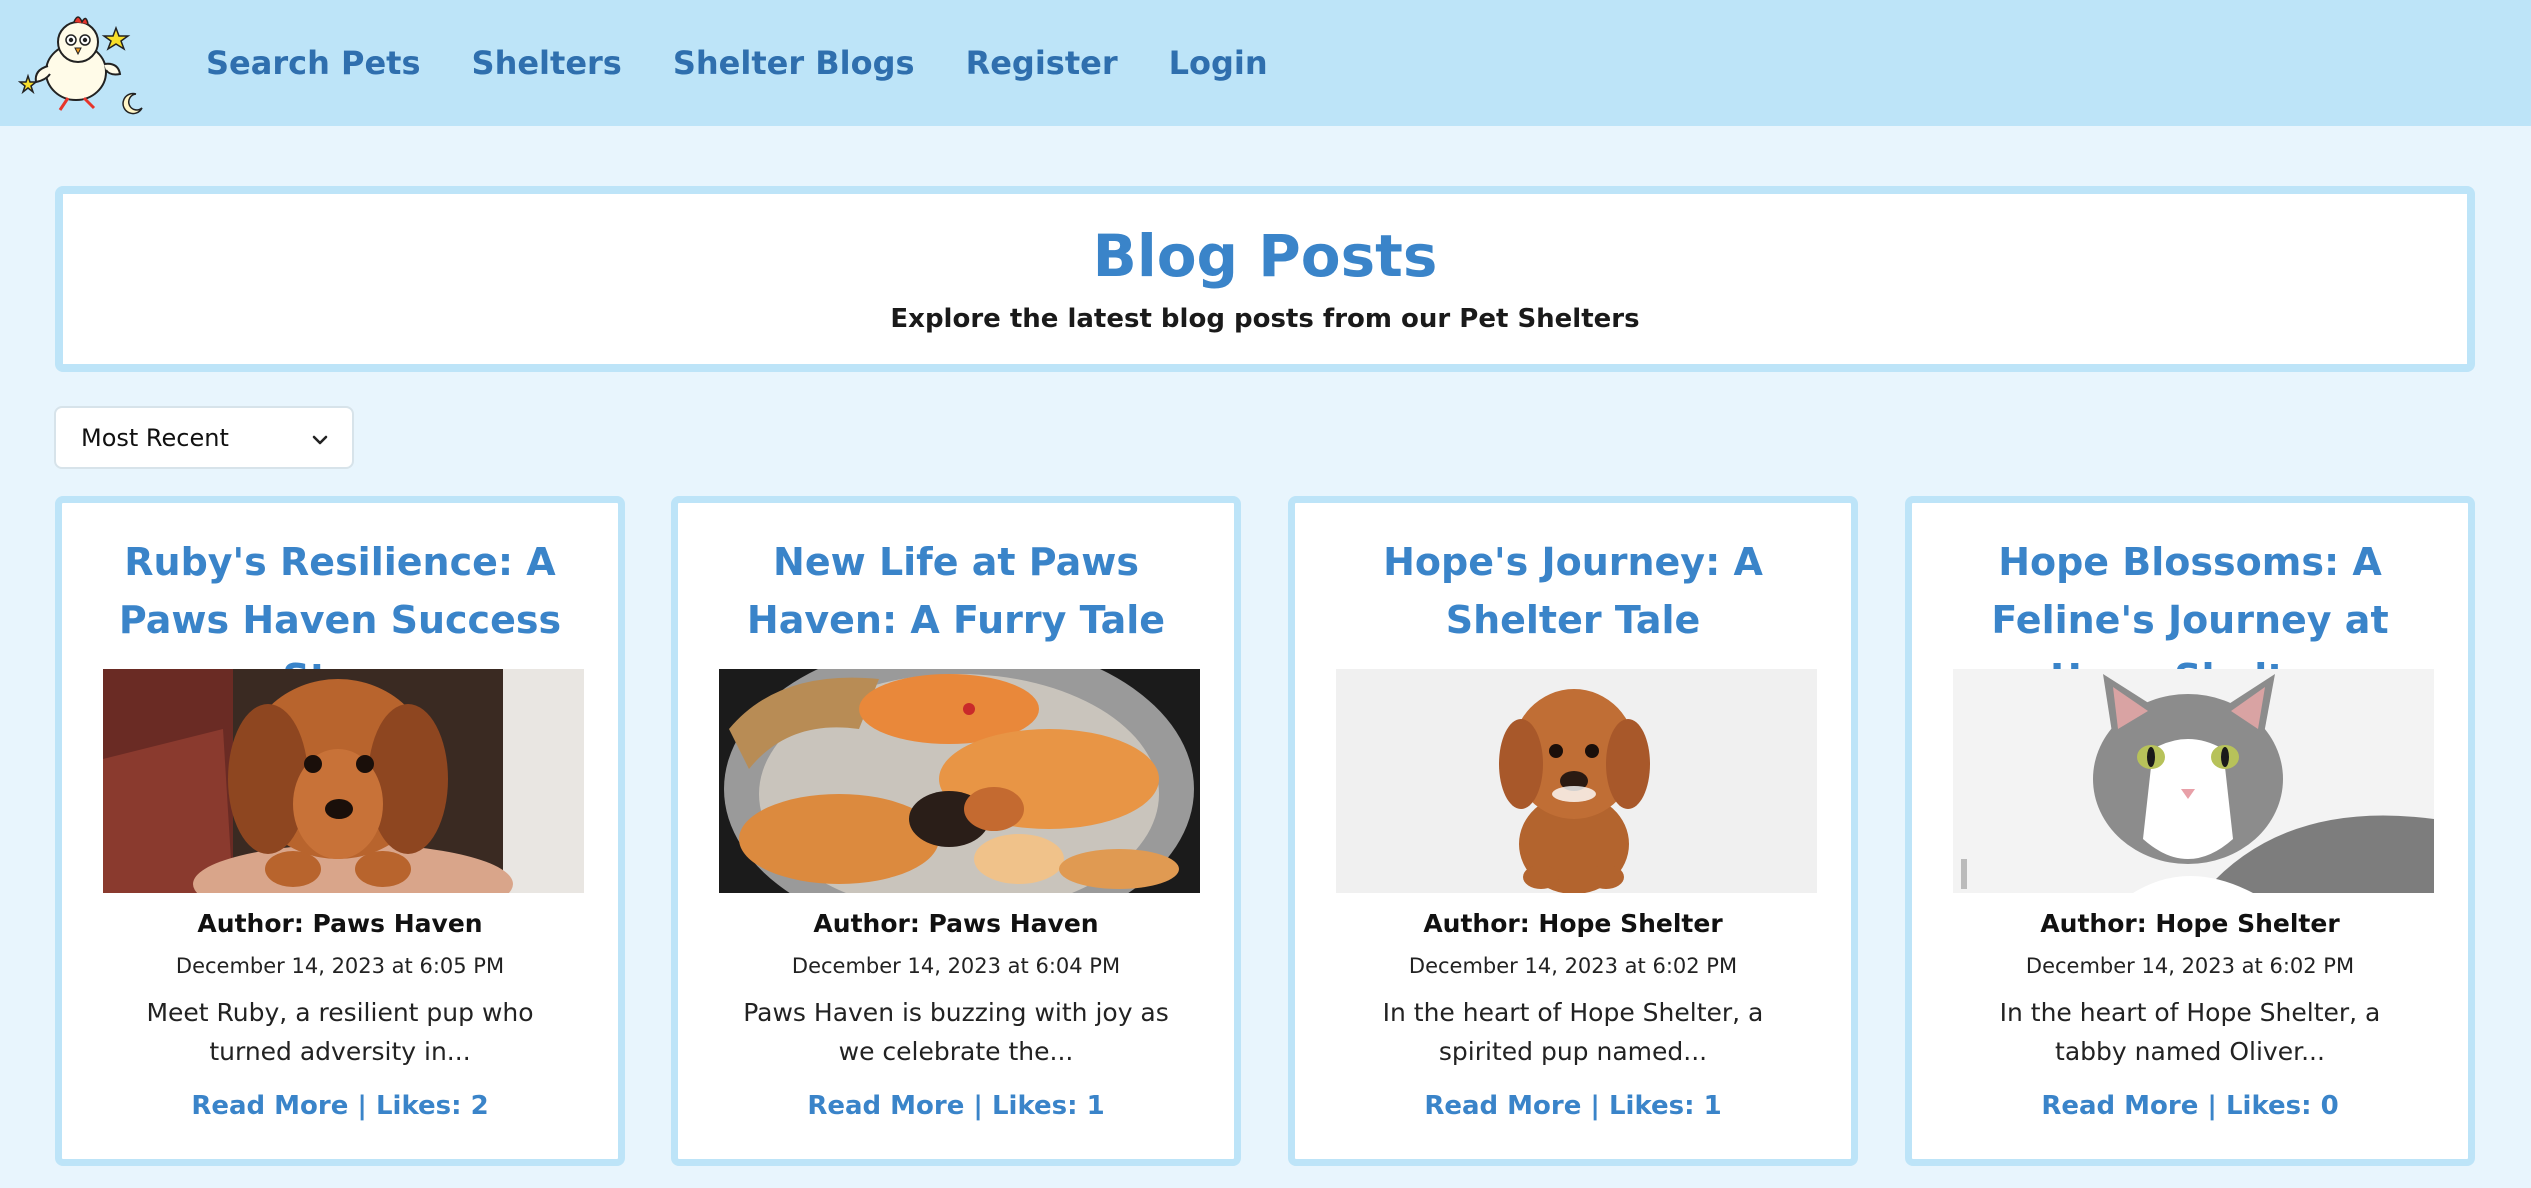  Describe the element at coordinates (956, 591) in the screenshot. I see `blog-card-title: New Life at Paws Haven: A Furry Tale` at that location.